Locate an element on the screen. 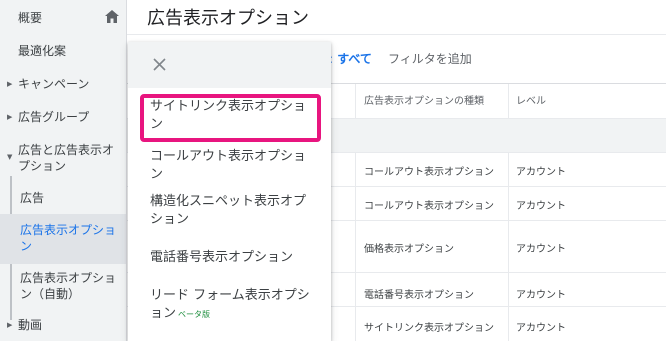 The image size is (666, 341). menu-item-call: 電話番号表示オプション is located at coordinates (234, 258).